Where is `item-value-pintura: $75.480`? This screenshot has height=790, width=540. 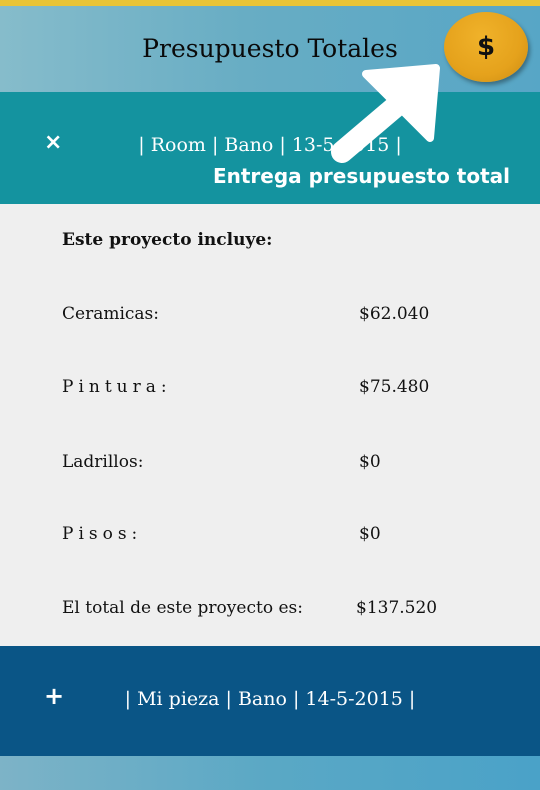
item-value-pintura: $75.480 is located at coordinates (394, 387).